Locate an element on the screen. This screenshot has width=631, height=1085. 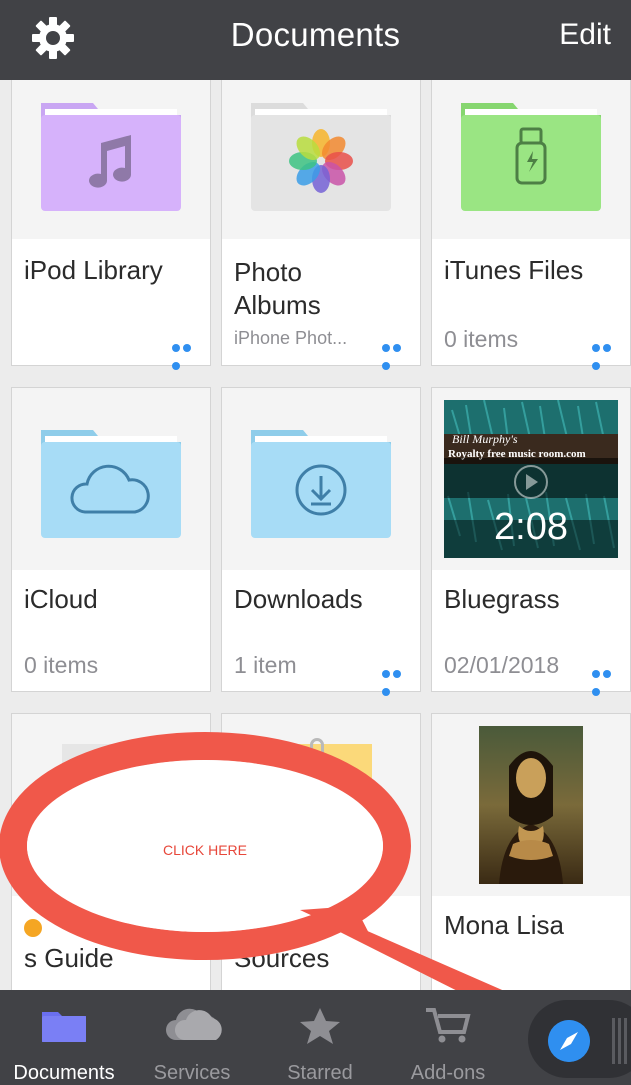
tab-add-ons: Add-ons is located at coordinates (448, 1037).